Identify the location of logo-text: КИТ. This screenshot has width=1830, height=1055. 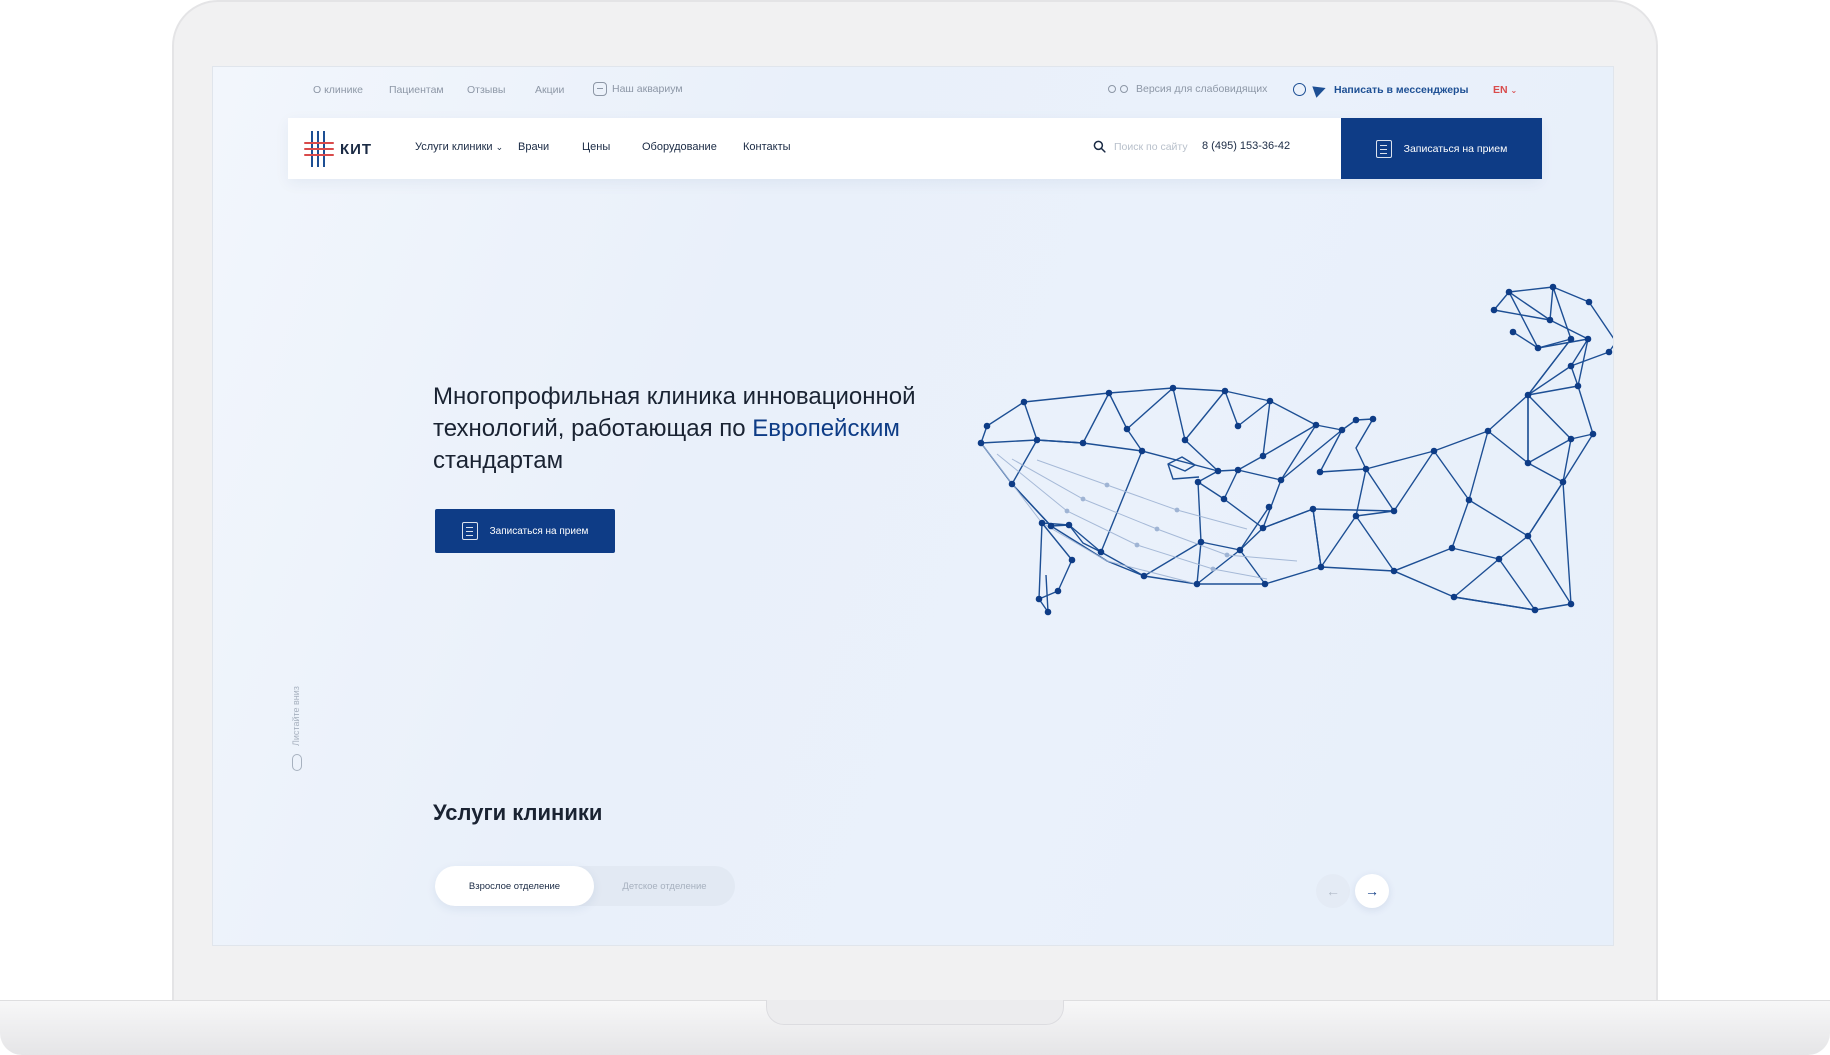
(356, 149).